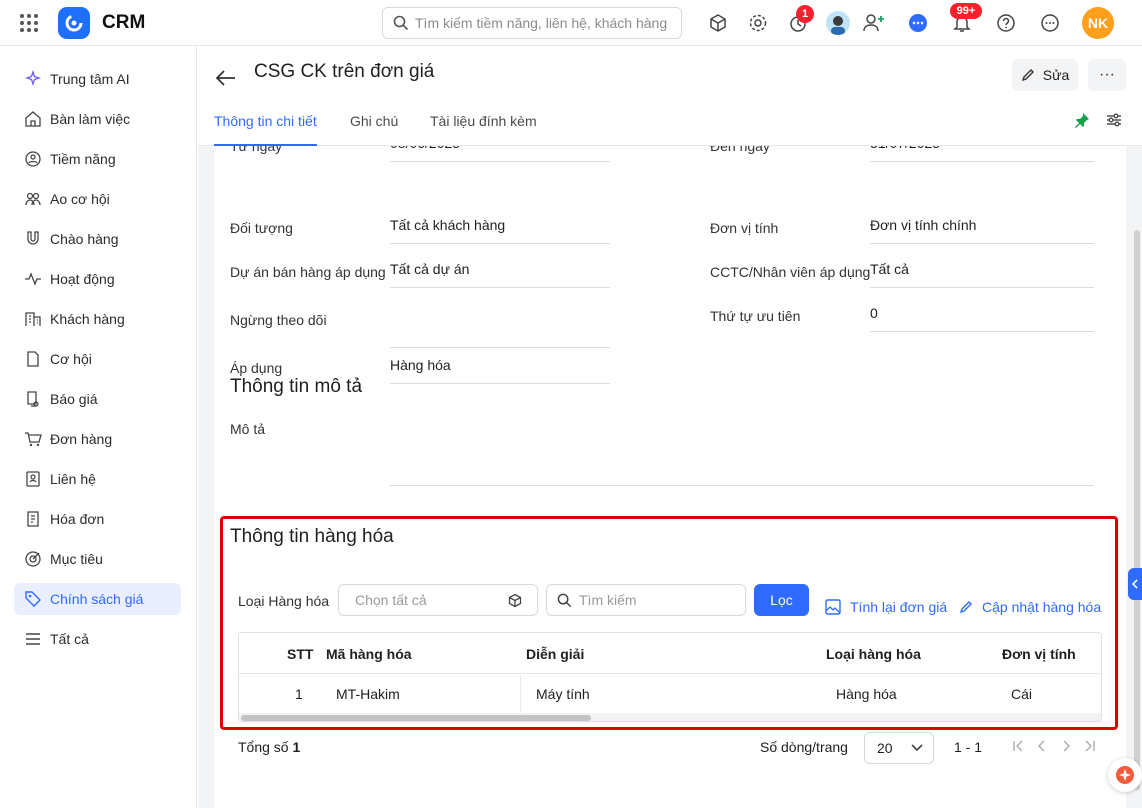 Image resolution: width=1142 pixels, height=808 pixels. Describe the element at coordinates (33, 599) in the screenshot. I see `tag-icon` at that location.